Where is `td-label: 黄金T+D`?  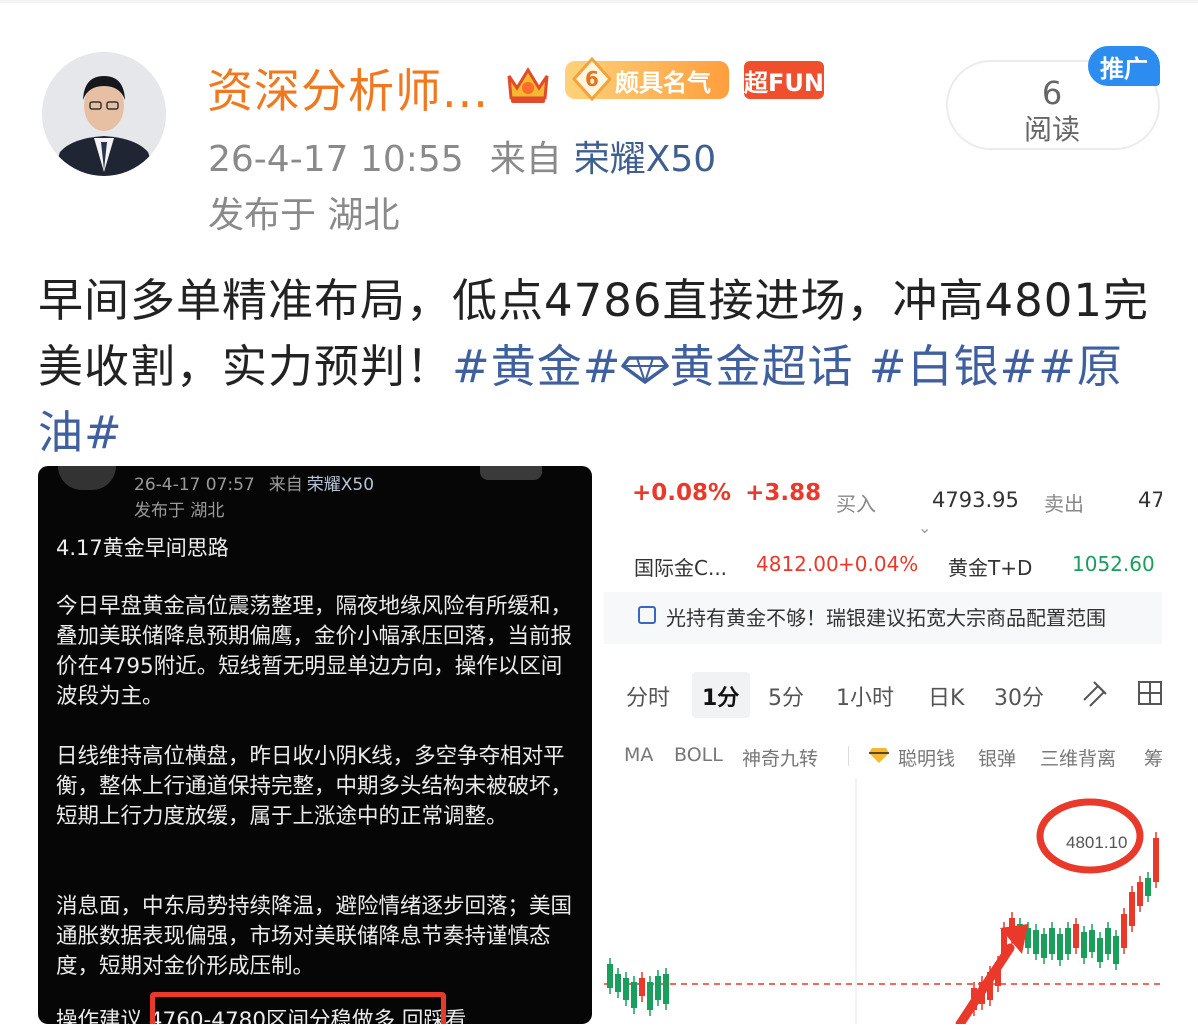
td-label: 黄金T+D is located at coordinates (990, 568).